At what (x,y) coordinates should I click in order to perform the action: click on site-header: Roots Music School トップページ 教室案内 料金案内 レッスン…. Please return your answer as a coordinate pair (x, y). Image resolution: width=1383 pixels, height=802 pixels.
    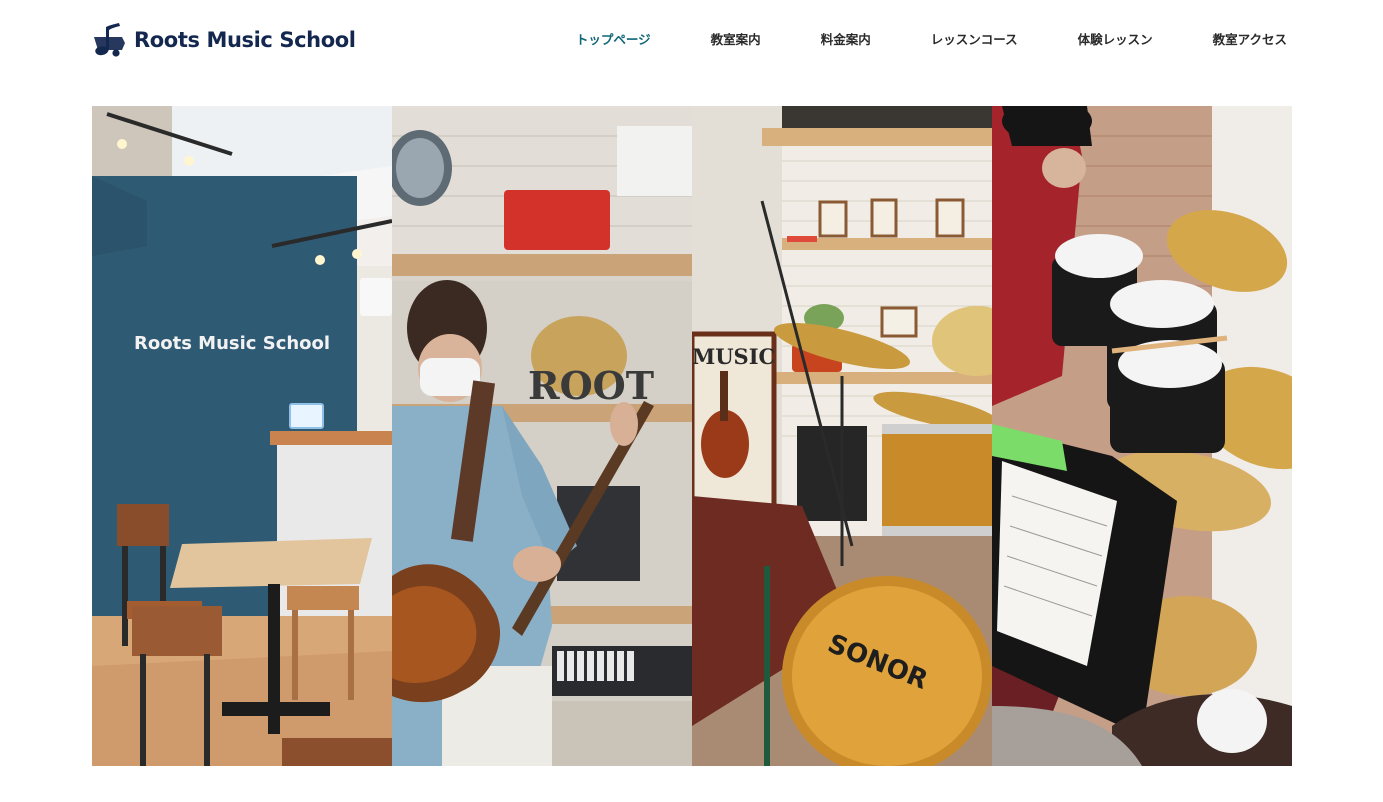
    Looking at the image, I should click on (691, 45).